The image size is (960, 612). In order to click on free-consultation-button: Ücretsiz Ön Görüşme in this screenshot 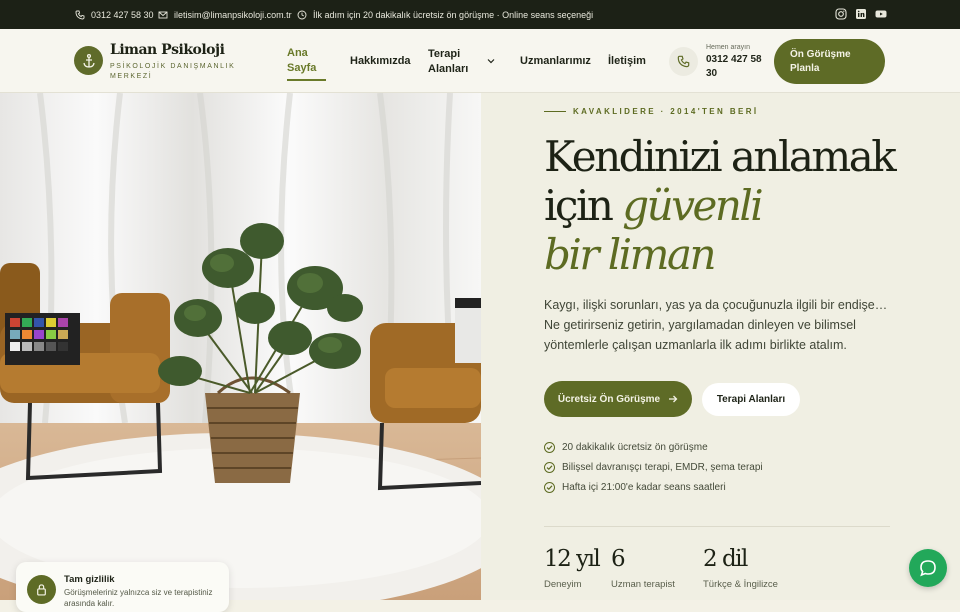, I will do `click(618, 399)`.